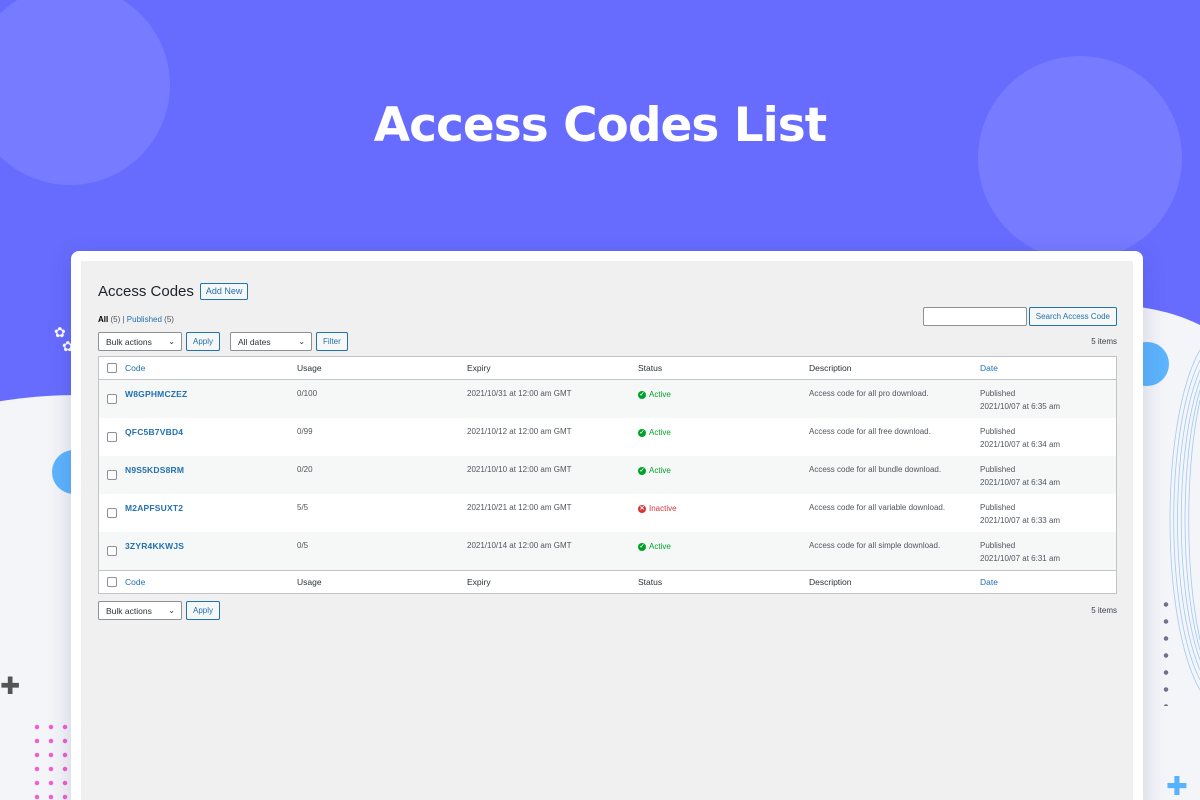 The image size is (1200, 800). What do you see at coordinates (974, 316) in the screenshot?
I see `search-input` at bounding box center [974, 316].